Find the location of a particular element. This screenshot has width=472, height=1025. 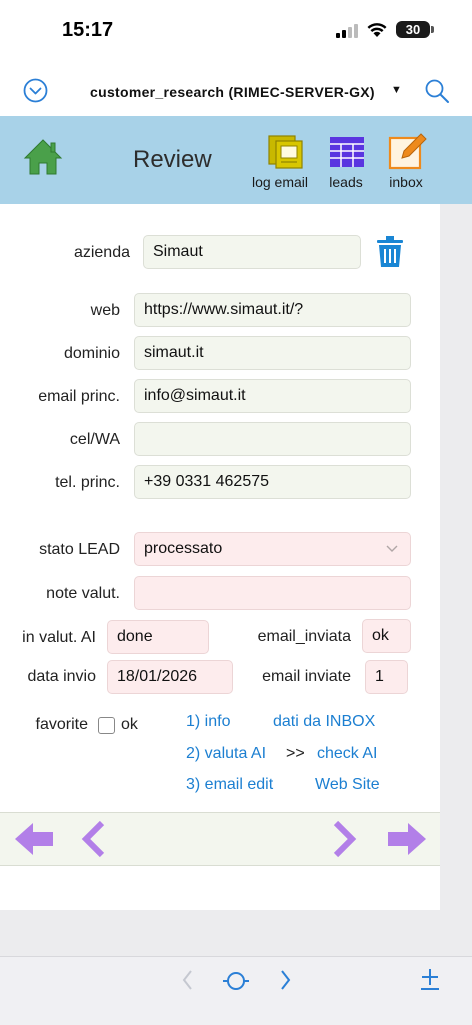

previous-record-chevron-icon is located at coordinates (94, 839).